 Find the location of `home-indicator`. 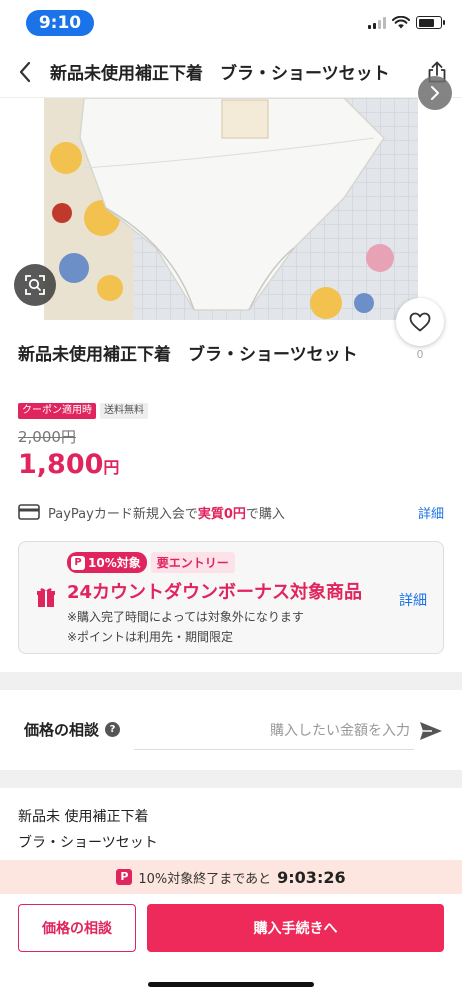

home-indicator is located at coordinates (231, 984).